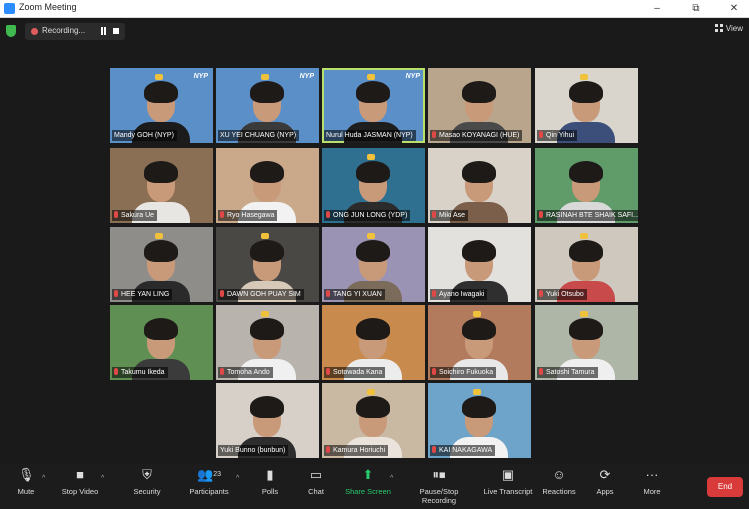 This screenshot has height=509, width=749. What do you see at coordinates (200, 76) in the screenshot?
I see `nyp-logo: NYP` at bounding box center [200, 76].